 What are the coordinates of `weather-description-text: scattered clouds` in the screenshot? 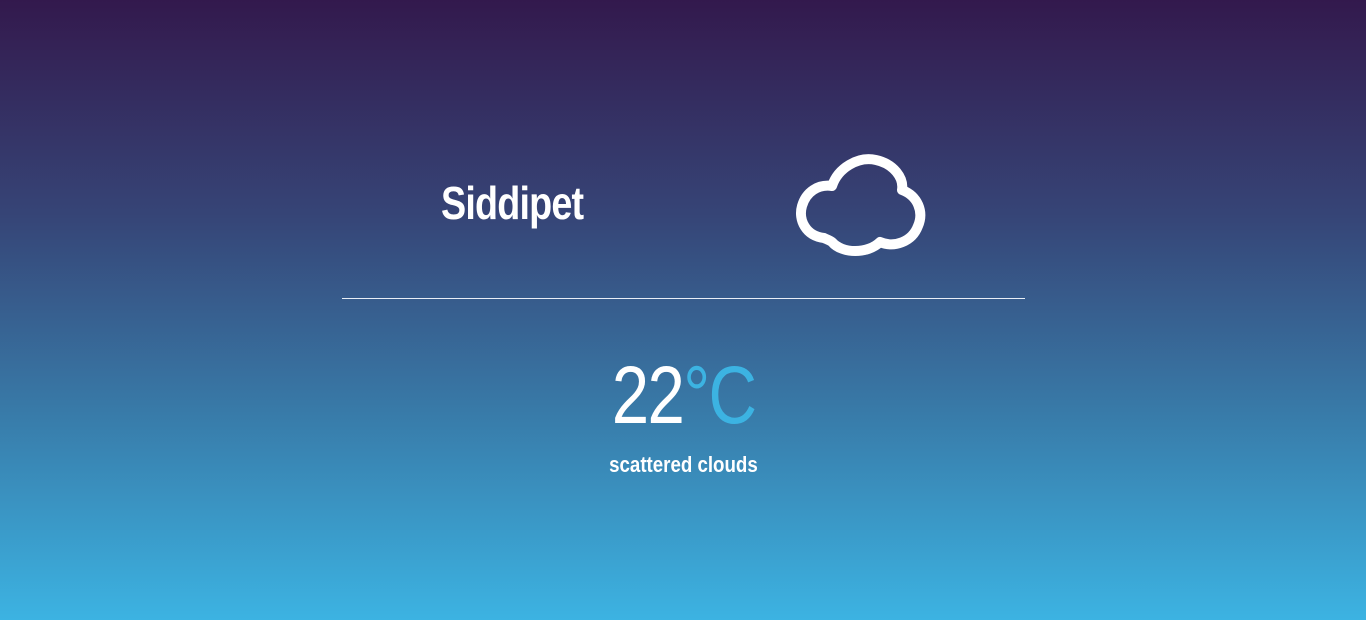 It's located at (683, 464).